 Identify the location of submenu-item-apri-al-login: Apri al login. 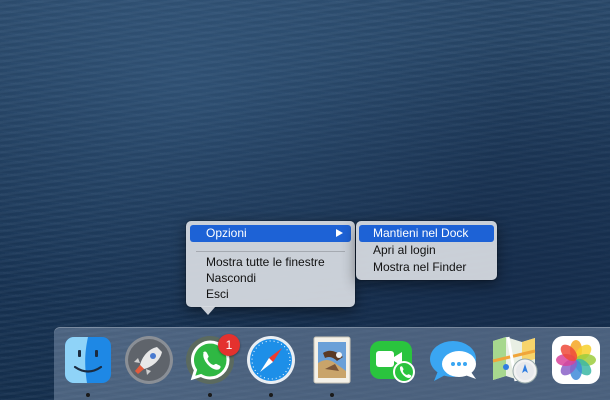
(426, 250).